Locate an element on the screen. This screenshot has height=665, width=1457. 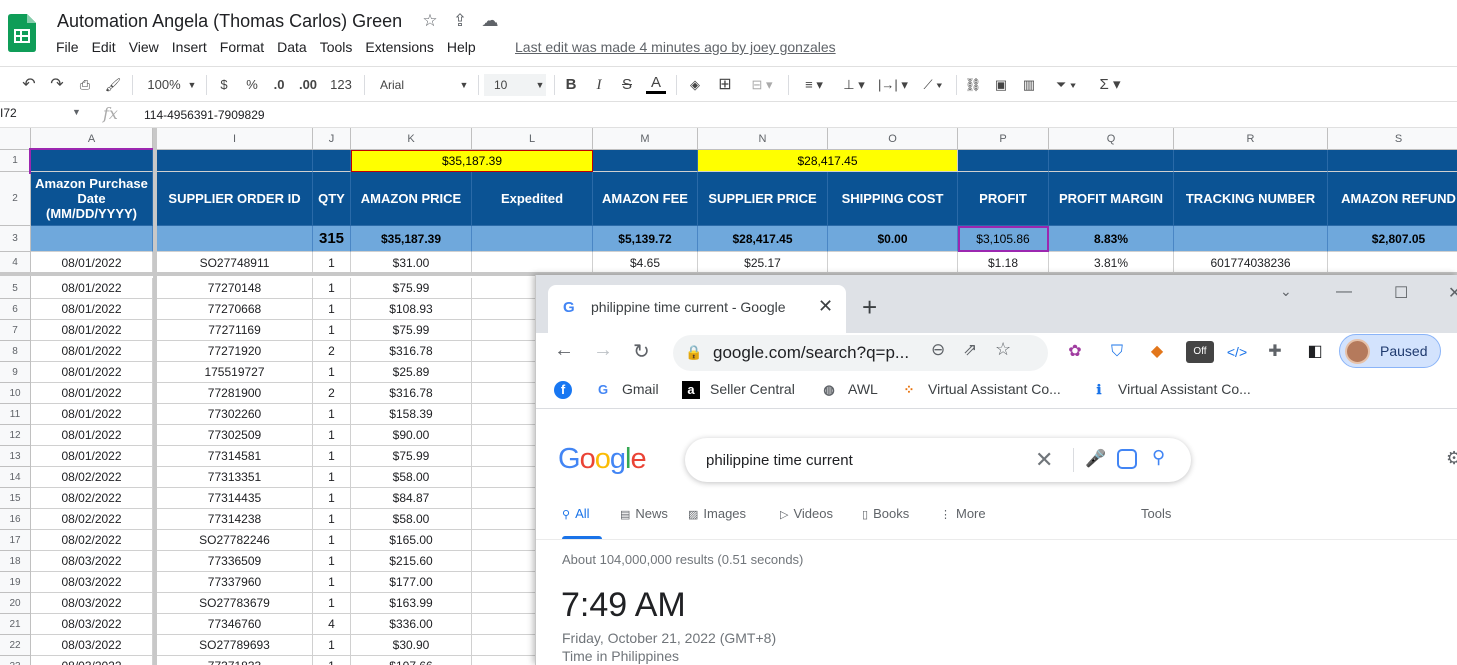
row-header: 1 is located at coordinates (15, 161).